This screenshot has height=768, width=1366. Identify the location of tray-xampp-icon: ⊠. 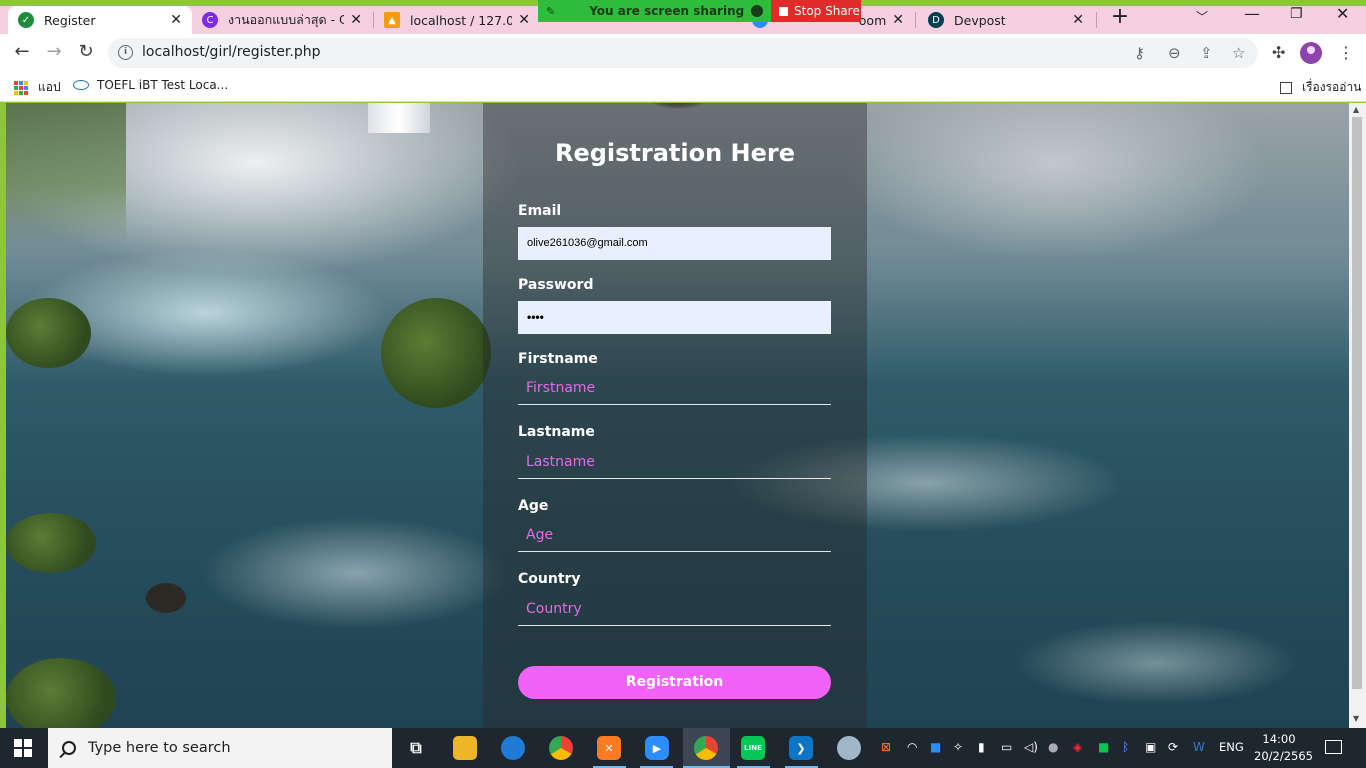
(886, 747).